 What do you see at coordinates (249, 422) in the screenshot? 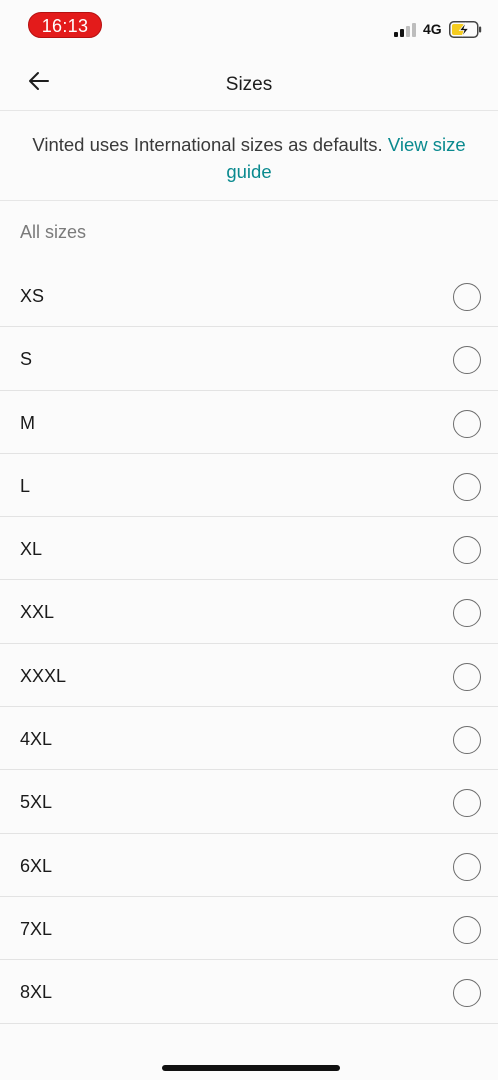
I see `size-option-m: M` at bounding box center [249, 422].